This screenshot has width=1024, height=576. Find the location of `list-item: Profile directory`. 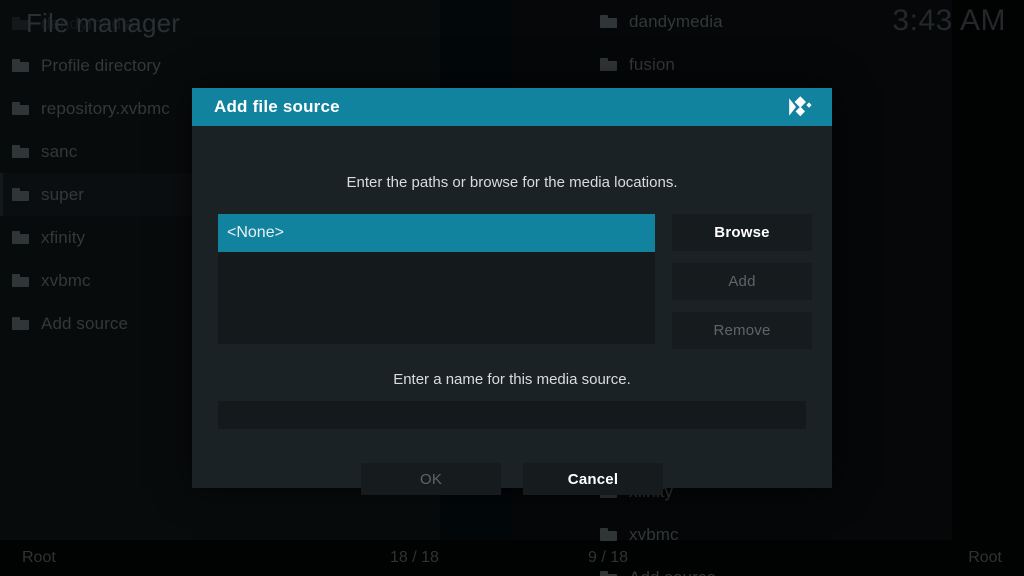

list-item: Profile directory is located at coordinates (220, 65).